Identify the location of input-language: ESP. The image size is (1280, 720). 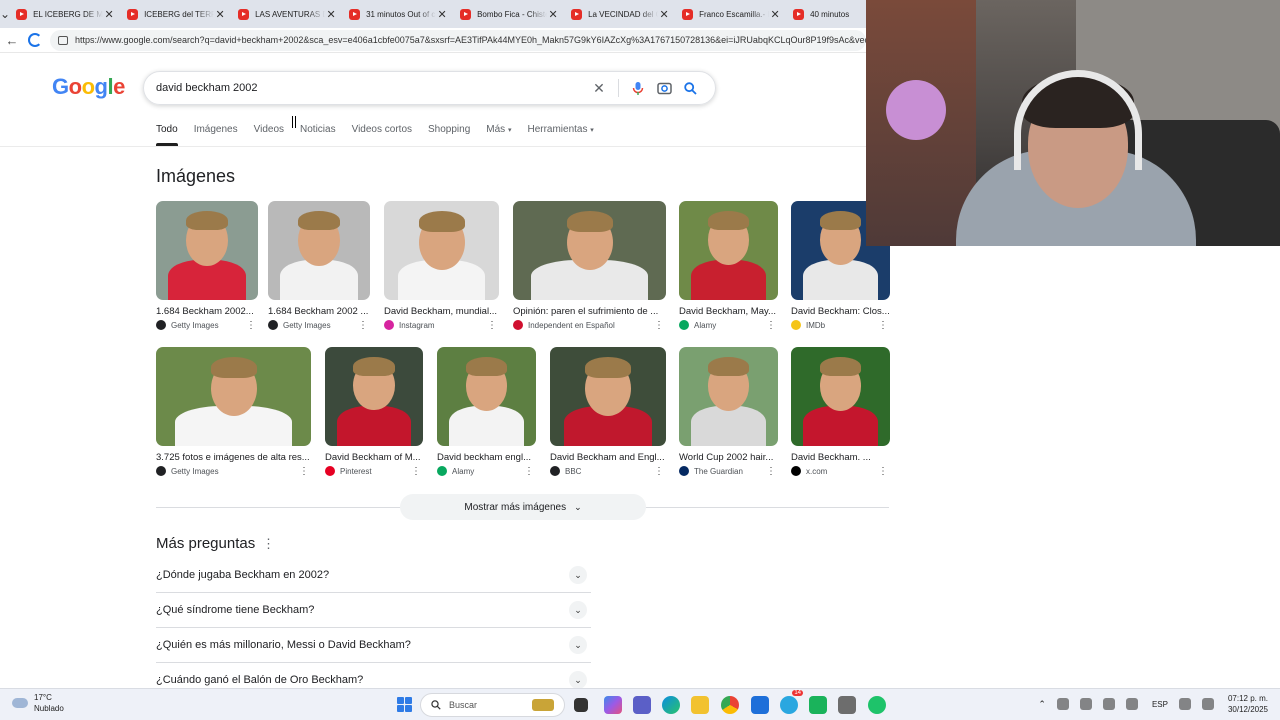
(1160, 704).